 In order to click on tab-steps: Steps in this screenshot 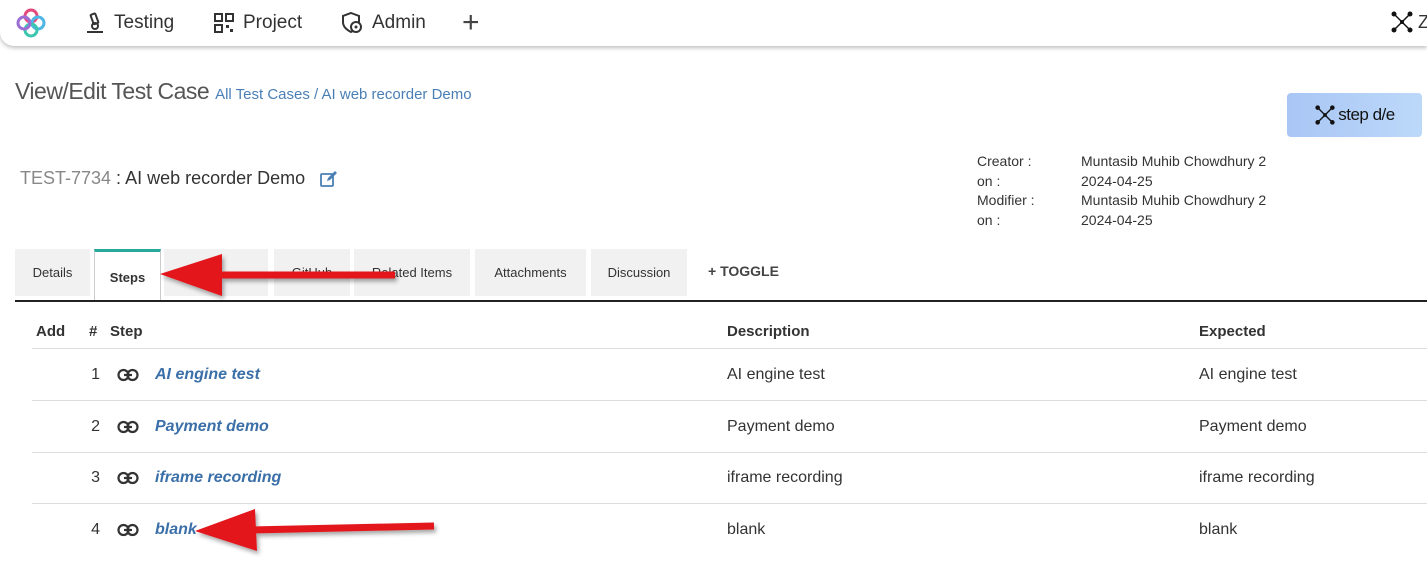, I will do `click(127, 275)`.